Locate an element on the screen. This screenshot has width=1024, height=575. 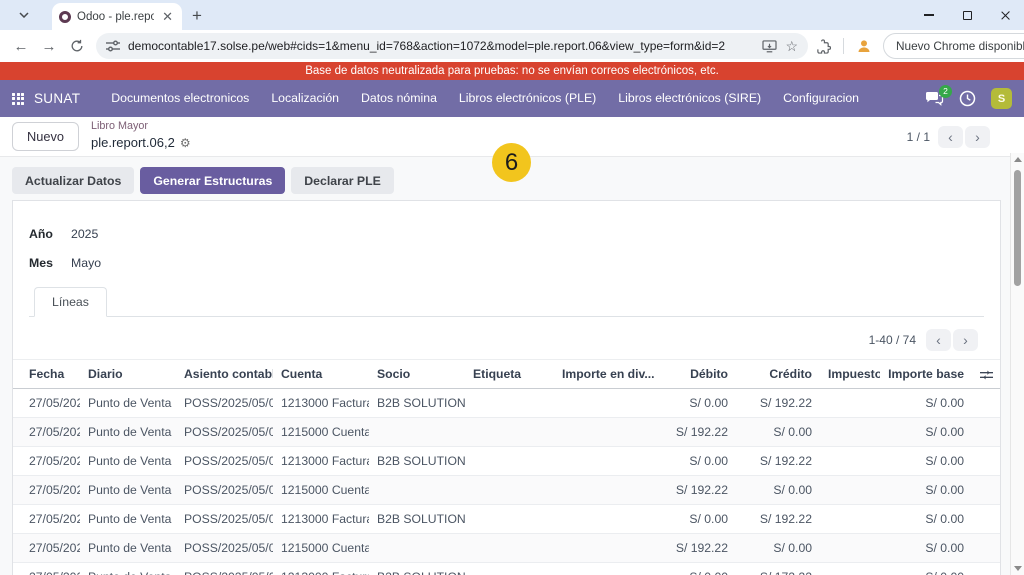
month-value: Mayo is located at coordinates (86, 263).